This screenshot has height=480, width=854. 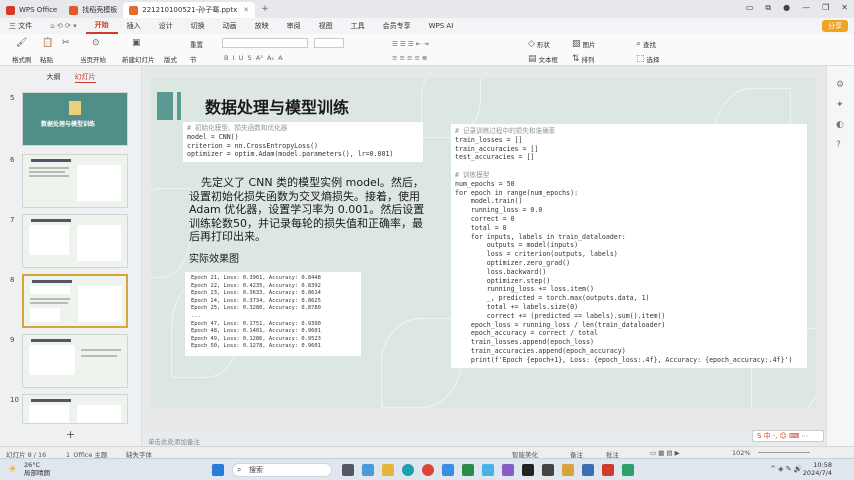 What do you see at coordinates (75, 119) in the screenshot?
I see `slide-thumb-5: 数据处理与模型训练` at bounding box center [75, 119].